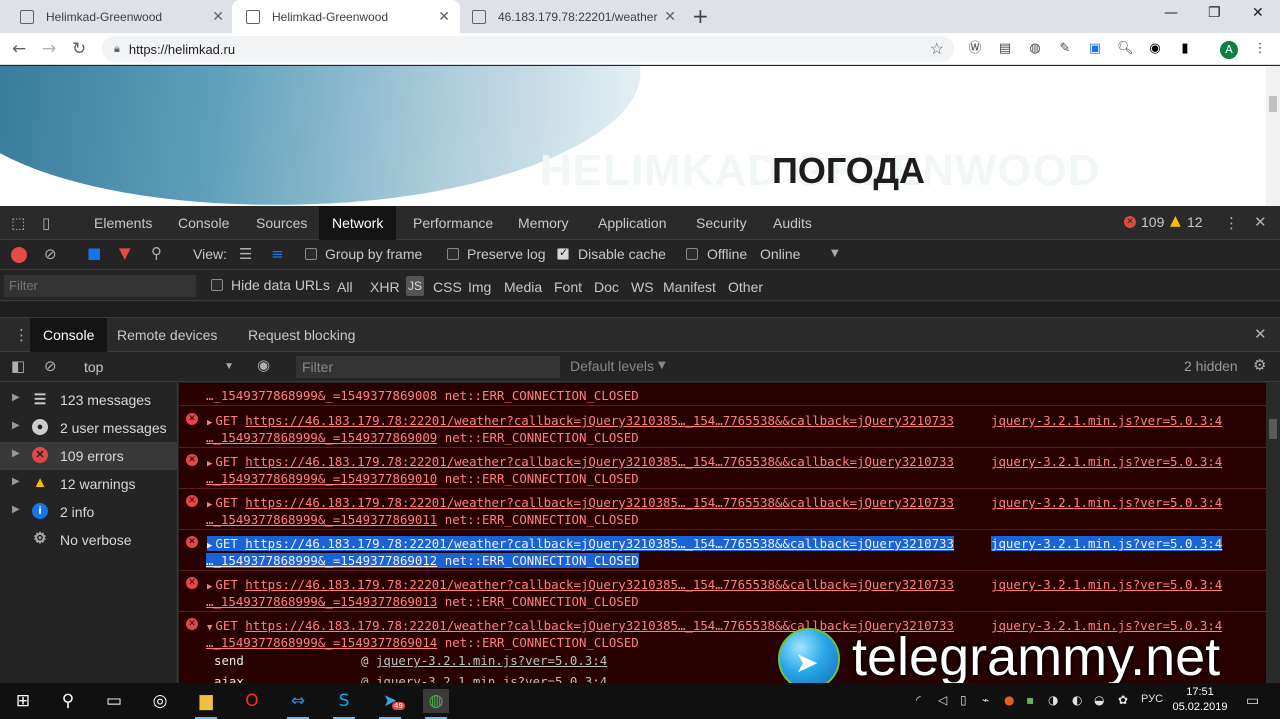  I want to click on collapse-triangle-icon: ▼, so click(209, 628).